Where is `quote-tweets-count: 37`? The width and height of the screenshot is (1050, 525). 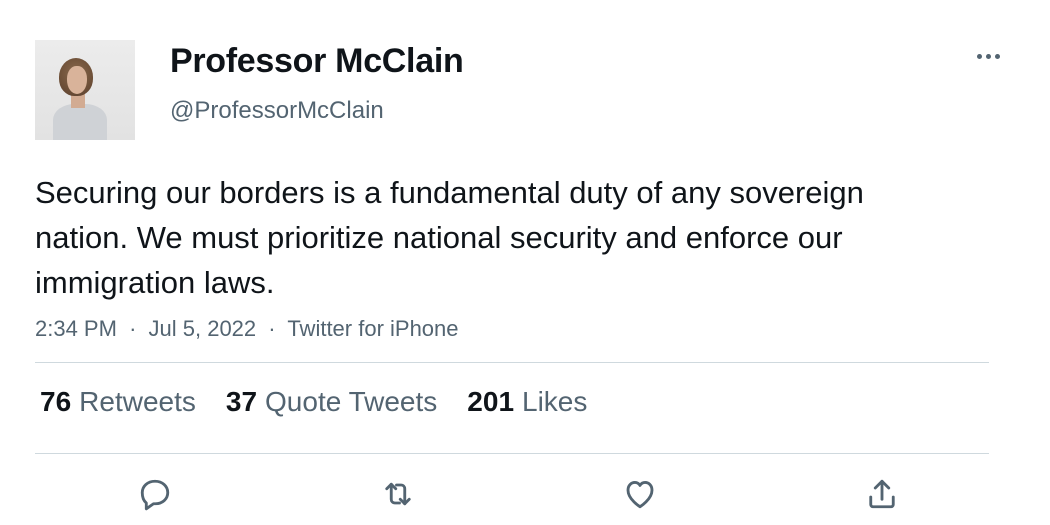 quote-tweets-count: 37 is located at coordinates (241, 401).